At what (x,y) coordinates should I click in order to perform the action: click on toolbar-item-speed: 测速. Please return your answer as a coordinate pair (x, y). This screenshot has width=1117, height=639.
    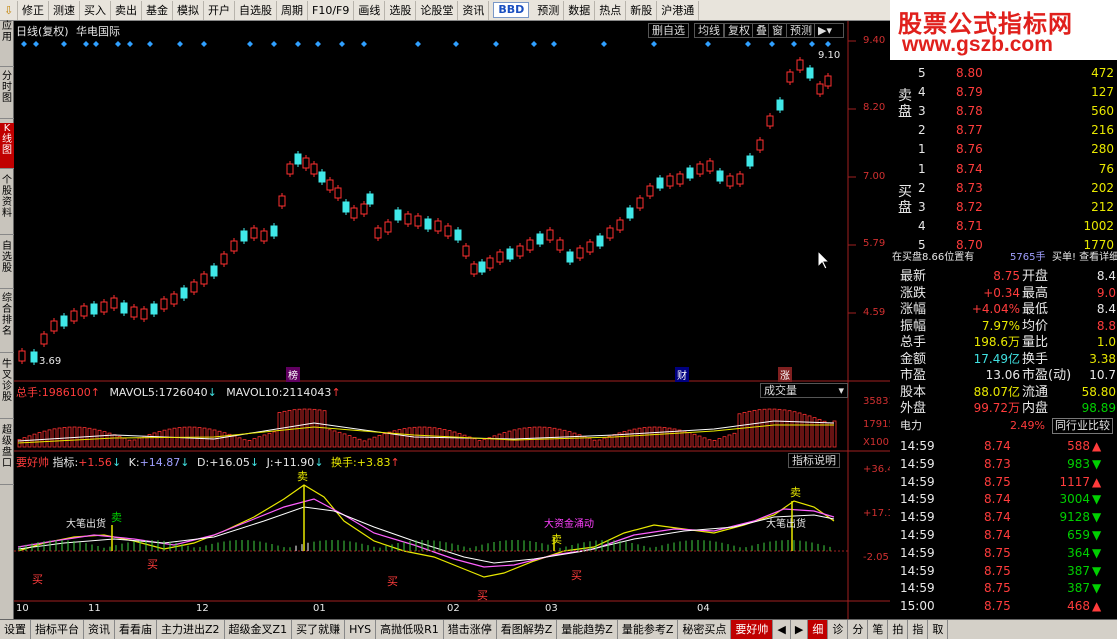
    Looking at the image, I should click on (64, 10).